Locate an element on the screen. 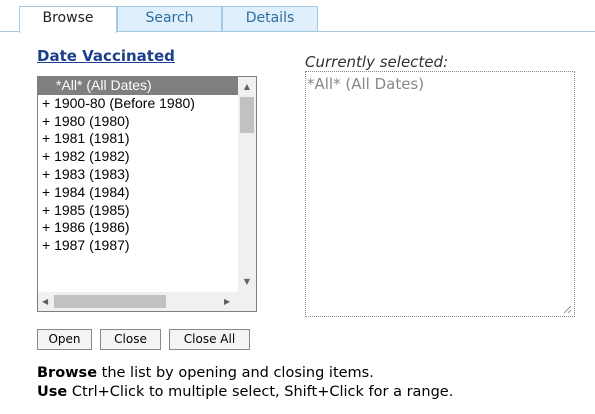 The width and height of the screenshot is (595, 414). scroll-right-arrow-icon: ▶ is located at coordinates (227, 301).